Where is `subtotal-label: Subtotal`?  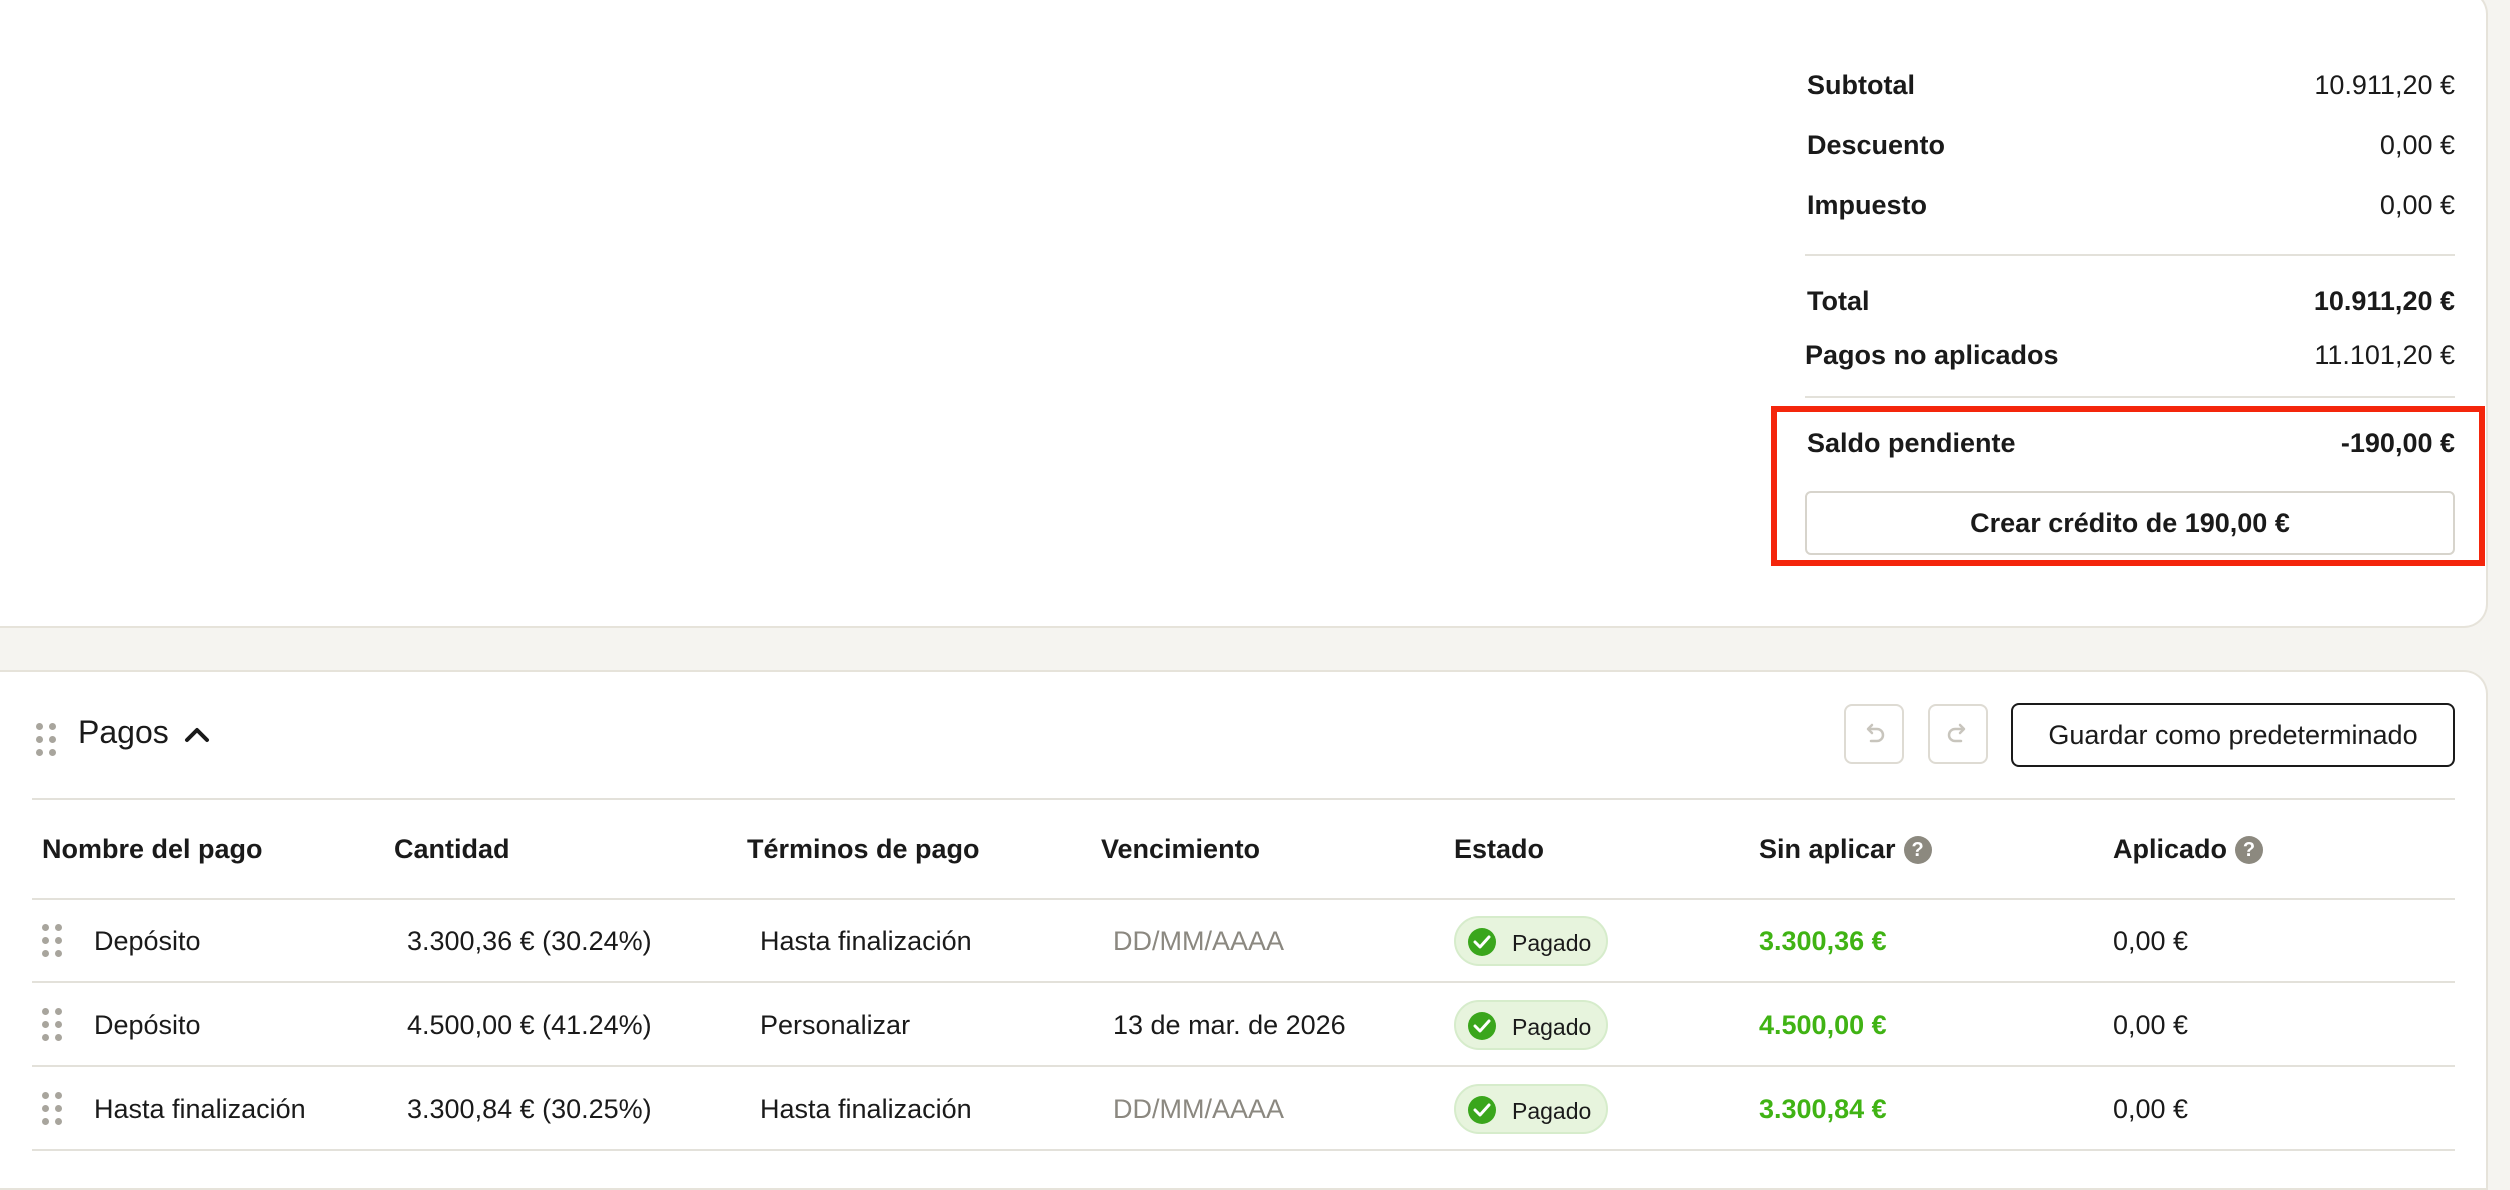
subtotal-label: Subtotal is located at coordinates (1861, 85).